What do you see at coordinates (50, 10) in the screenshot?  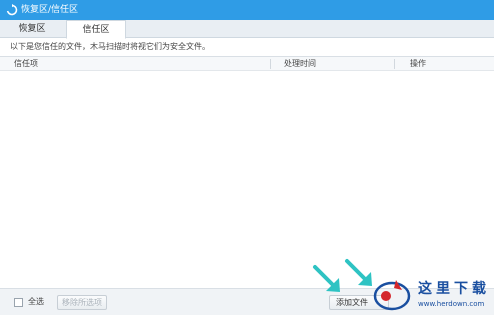 I see `window-title: 恢复区/信任区` at bounding box center [50, 10].